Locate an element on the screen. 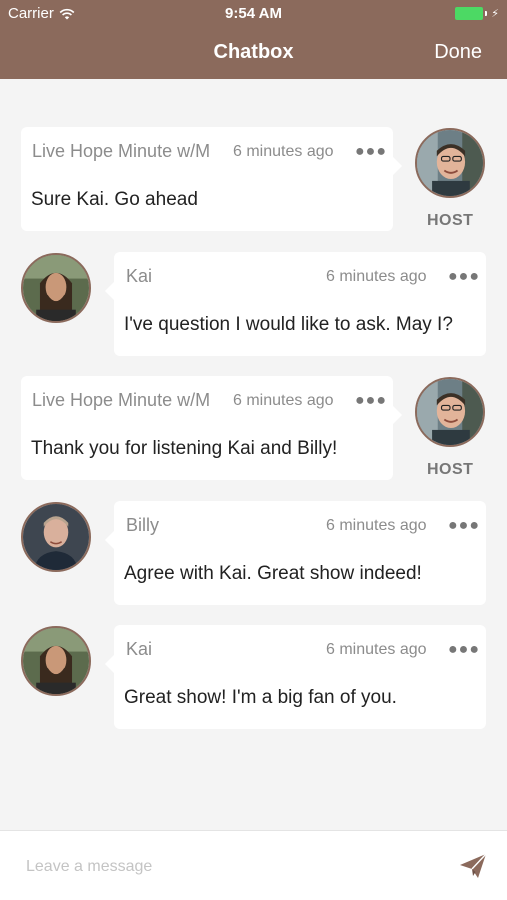 The height and width of the screenshot is (900, 507). message-text: Sure Kai. Go ahead is located at coordinates (114, 199).